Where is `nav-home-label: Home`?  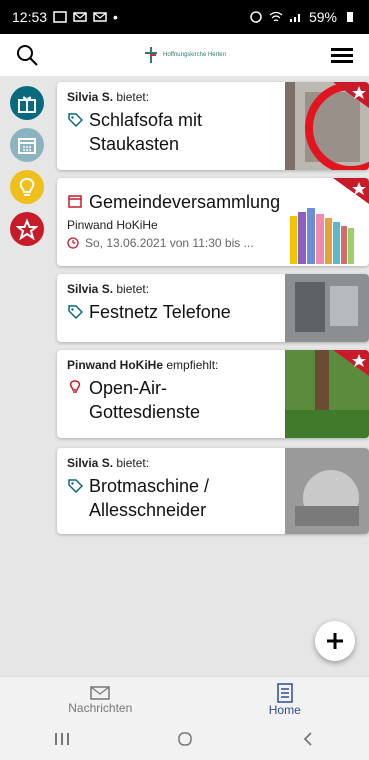
nav-home-label: Home is located at coordinates (284, 710).